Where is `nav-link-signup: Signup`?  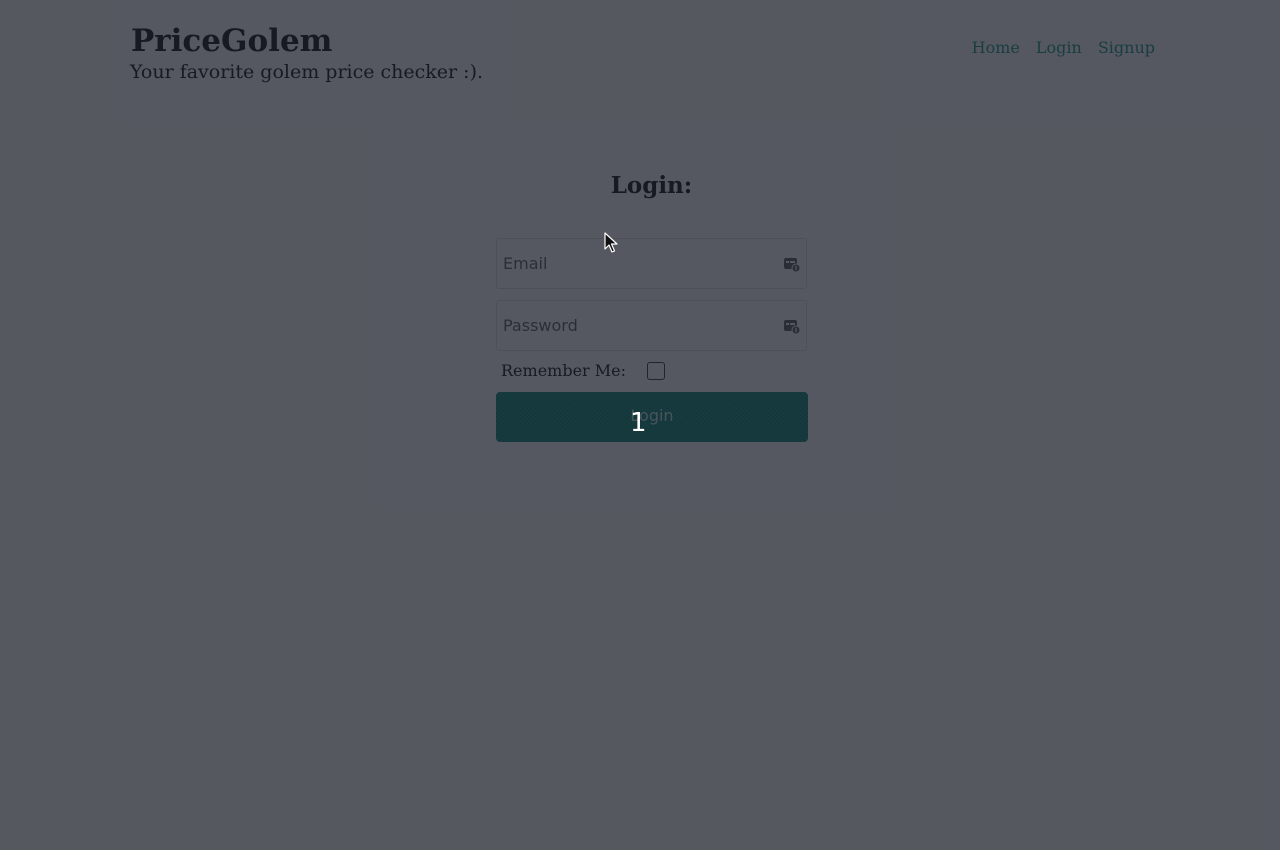 nav-link-signup: Signup is located at coordinates (1126, 47).